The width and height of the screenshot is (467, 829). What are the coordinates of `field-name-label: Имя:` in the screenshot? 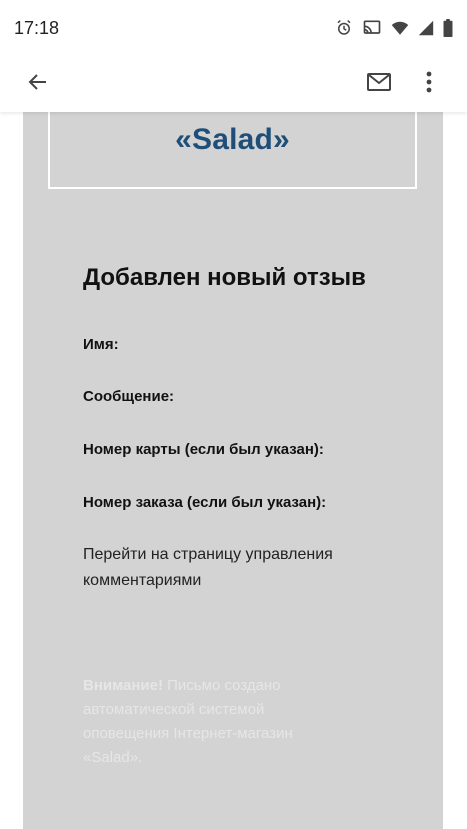 It's located at (101, 344).